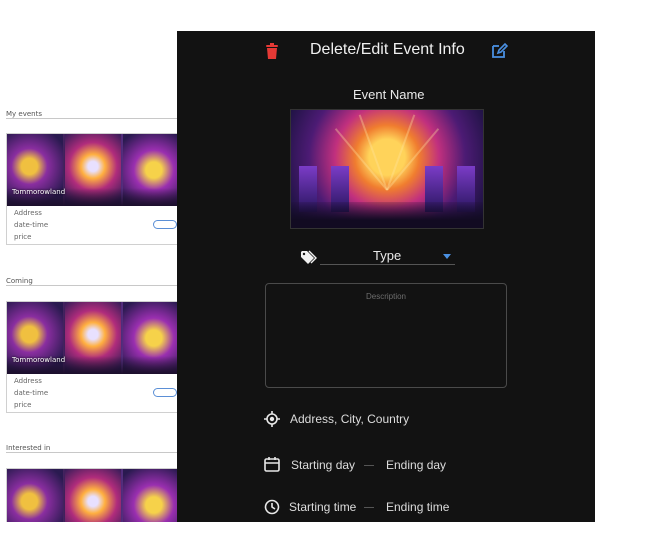 This screenshot has width=657, height=550. What do you see at coordinates (19, 281) in the screenshot?
I see `section-label-coming: Coming` at bounding box center [19, 281].